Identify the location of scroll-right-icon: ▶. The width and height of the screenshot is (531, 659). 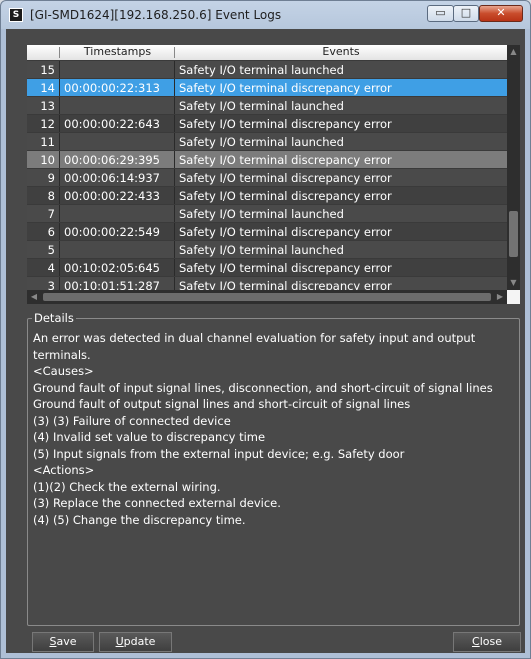
(500, 297).